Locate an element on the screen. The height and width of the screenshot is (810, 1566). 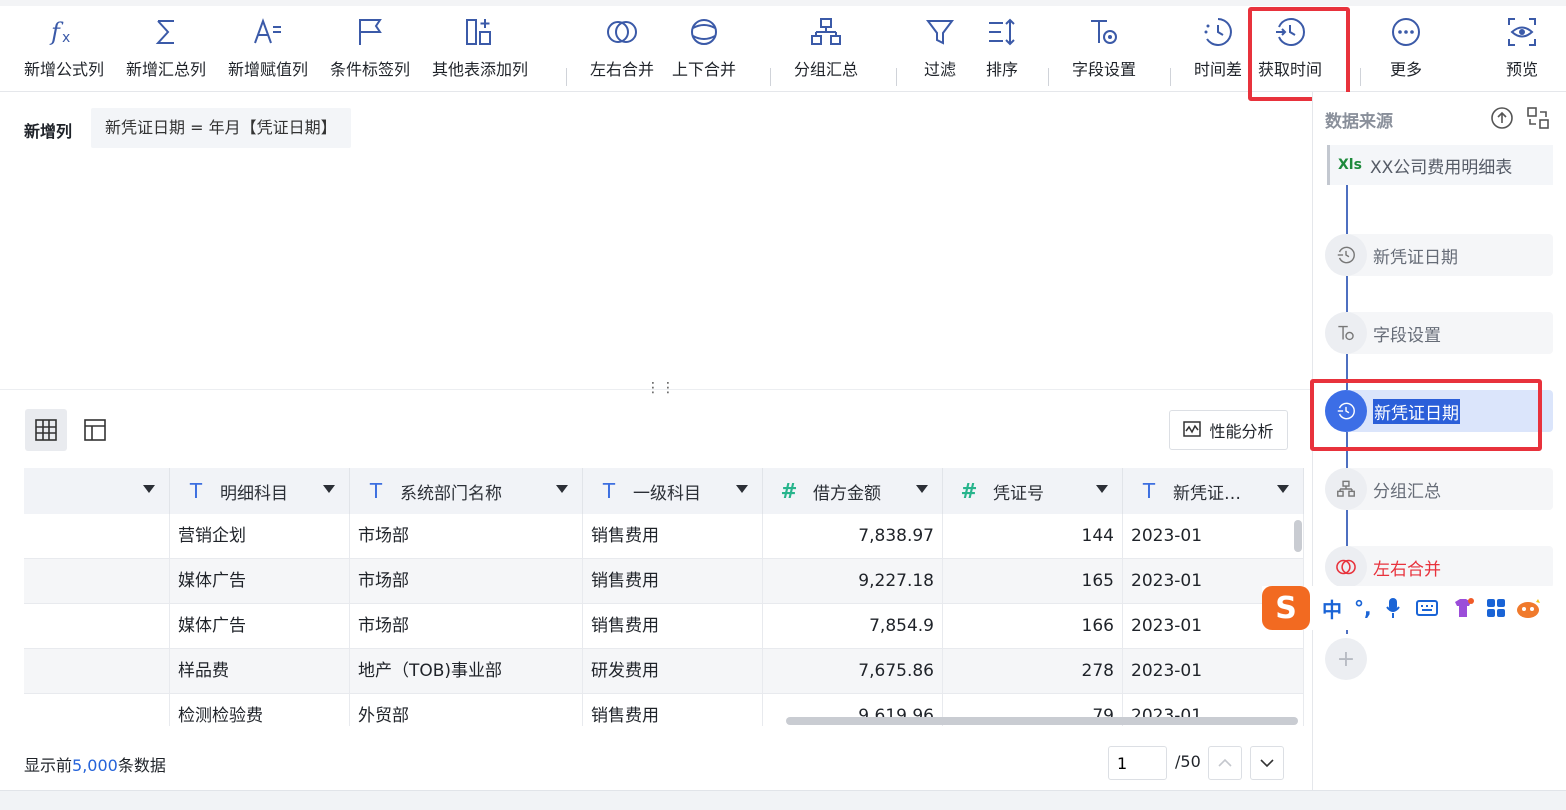
data-source-panel: 数据来源 Xls XX公司费用明细表 新凭证日期 字段设置 新凭证日期 分组汇总 is located at coordinates (1439, 441).